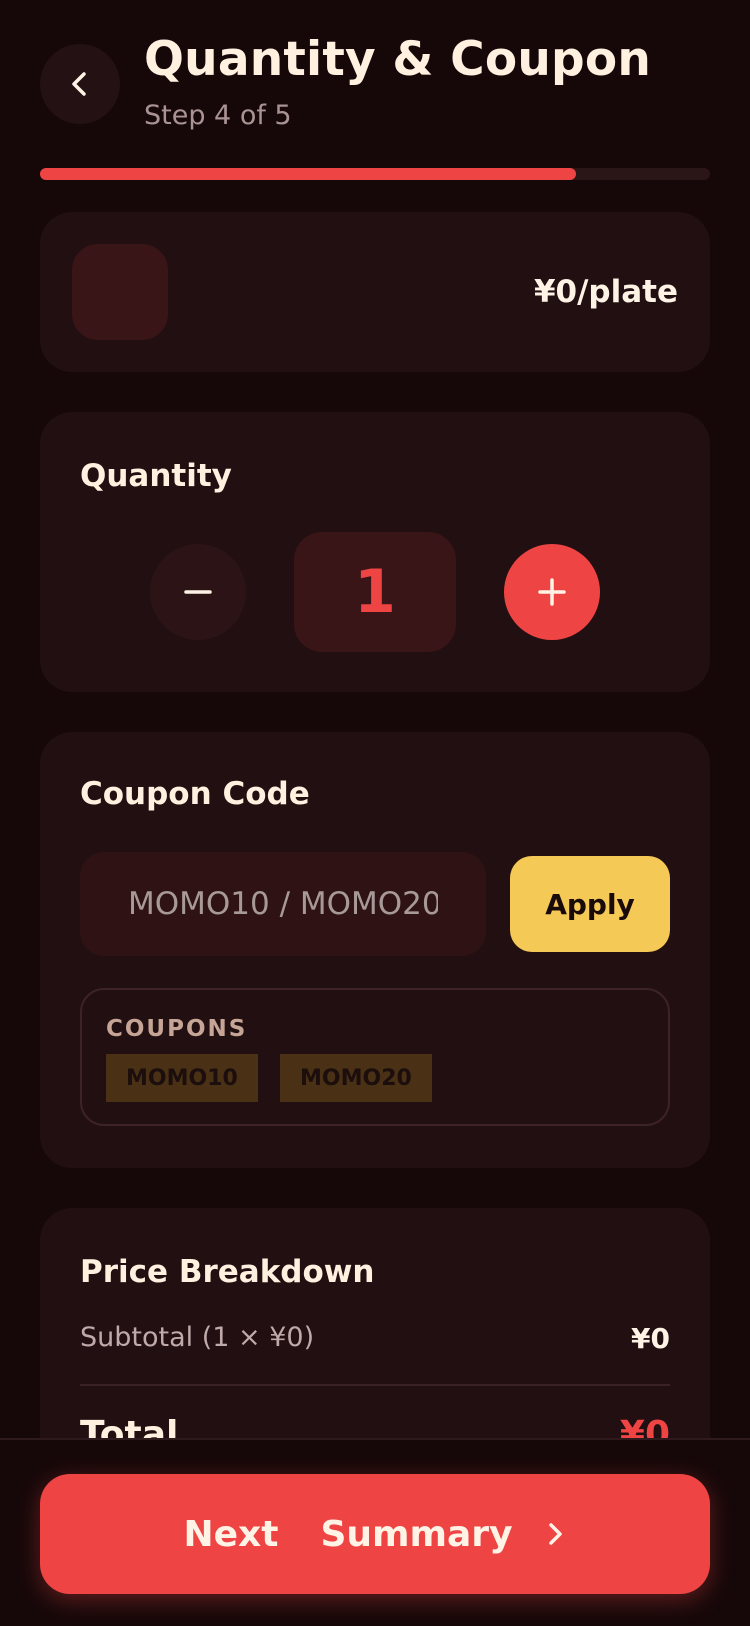  What do you see at coordinates (605, 292) in the screenshot?
I see `product-price: ¥0/plate` at bounding box center [605, 292].